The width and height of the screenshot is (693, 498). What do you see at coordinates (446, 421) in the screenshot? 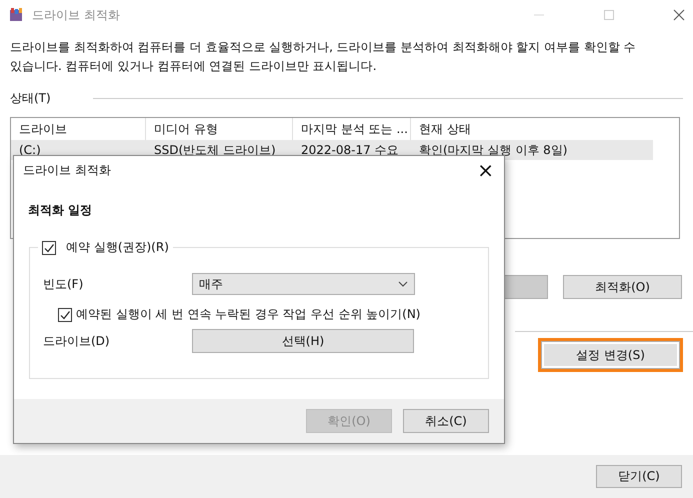
I see `cancel-button: 취소(C)` at bounding box center [446, 421].